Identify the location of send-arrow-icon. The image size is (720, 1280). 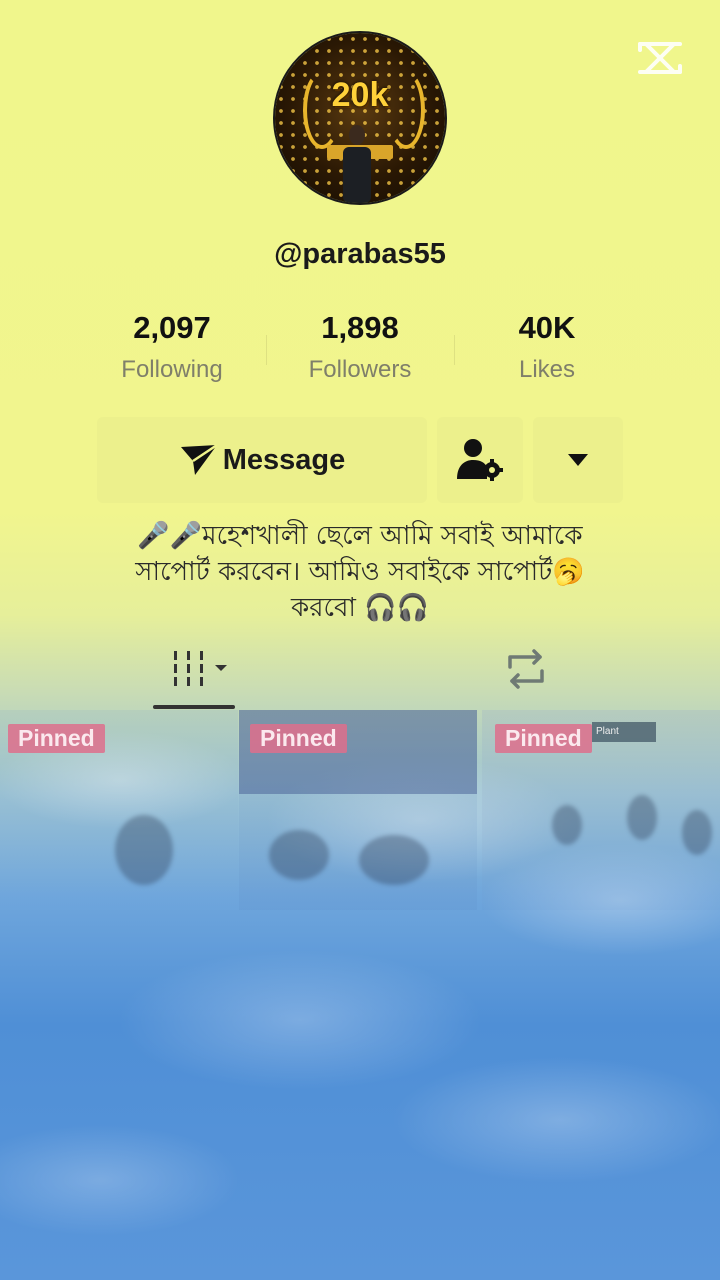
(199, 459).